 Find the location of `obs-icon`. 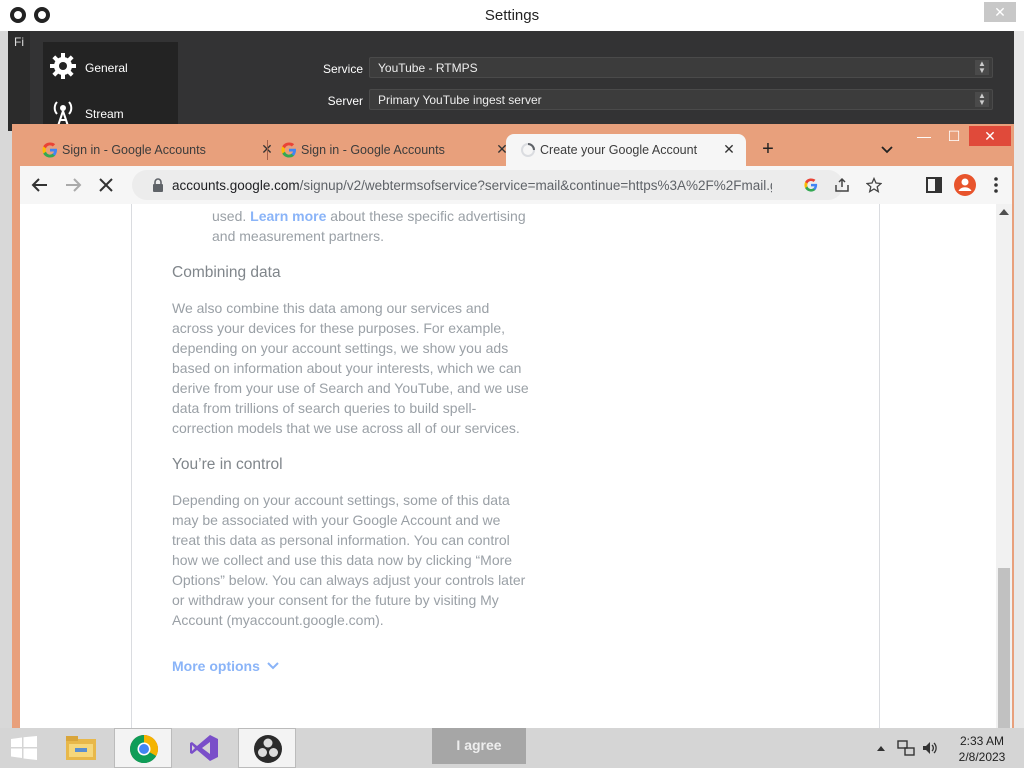

obs-icon is located at coordinates (268, 749).